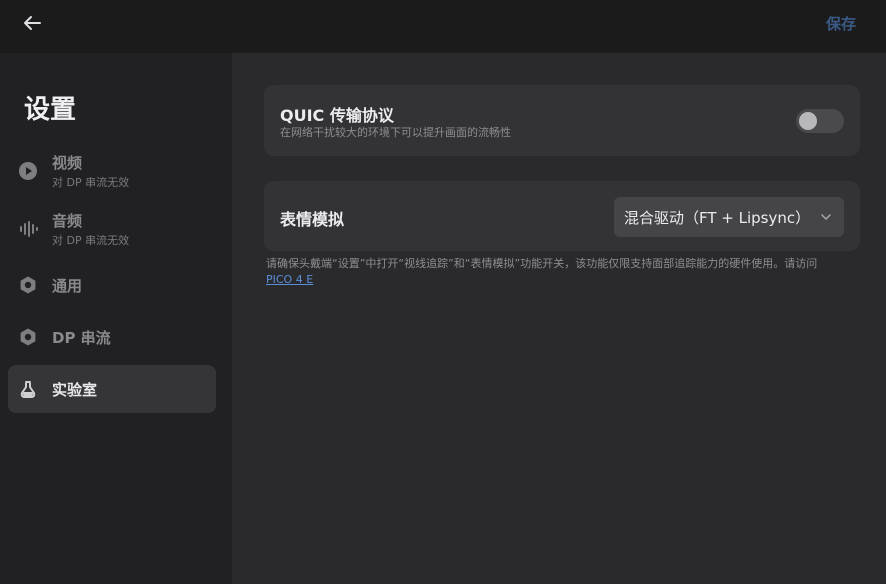 The width and height of the screenshot is (886, 584). What do you see at coordinates (28, 229) in the screenshot?
I see `waveform-icon` at bounding box center [28, 229].